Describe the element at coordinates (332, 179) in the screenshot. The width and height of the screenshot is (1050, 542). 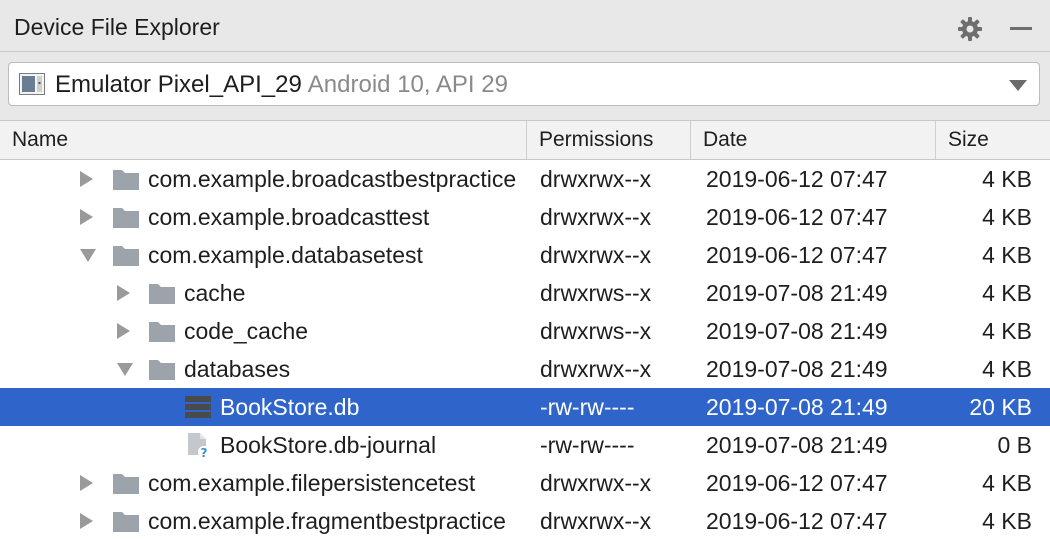
I see `file-name: com.example.broadcastbestpractice` at that location.